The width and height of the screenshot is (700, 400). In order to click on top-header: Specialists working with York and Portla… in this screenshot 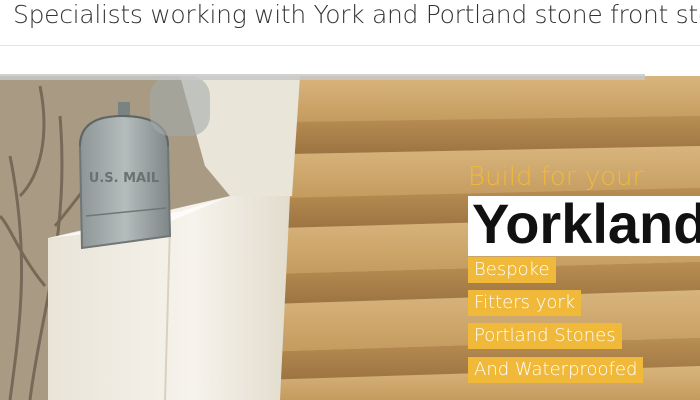, I will do `click(350, 23)`.